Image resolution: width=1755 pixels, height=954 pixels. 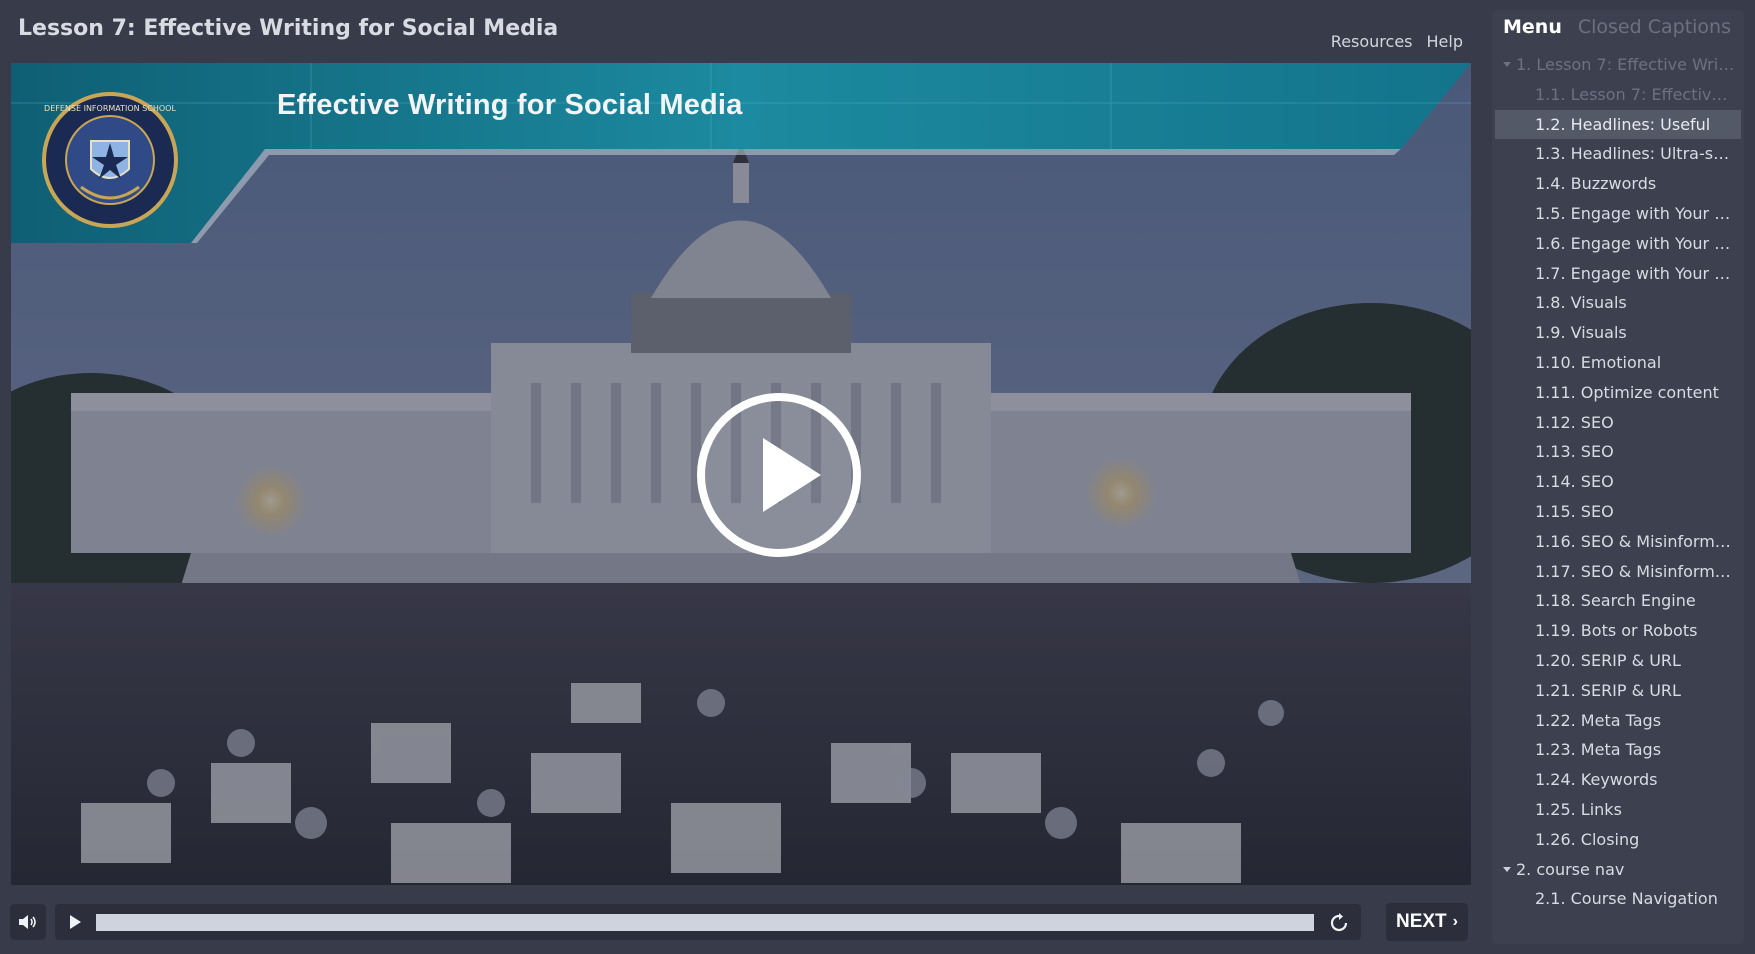 I want to click on menu-item: 1.12. SEO, so click(x=1618, y=423).